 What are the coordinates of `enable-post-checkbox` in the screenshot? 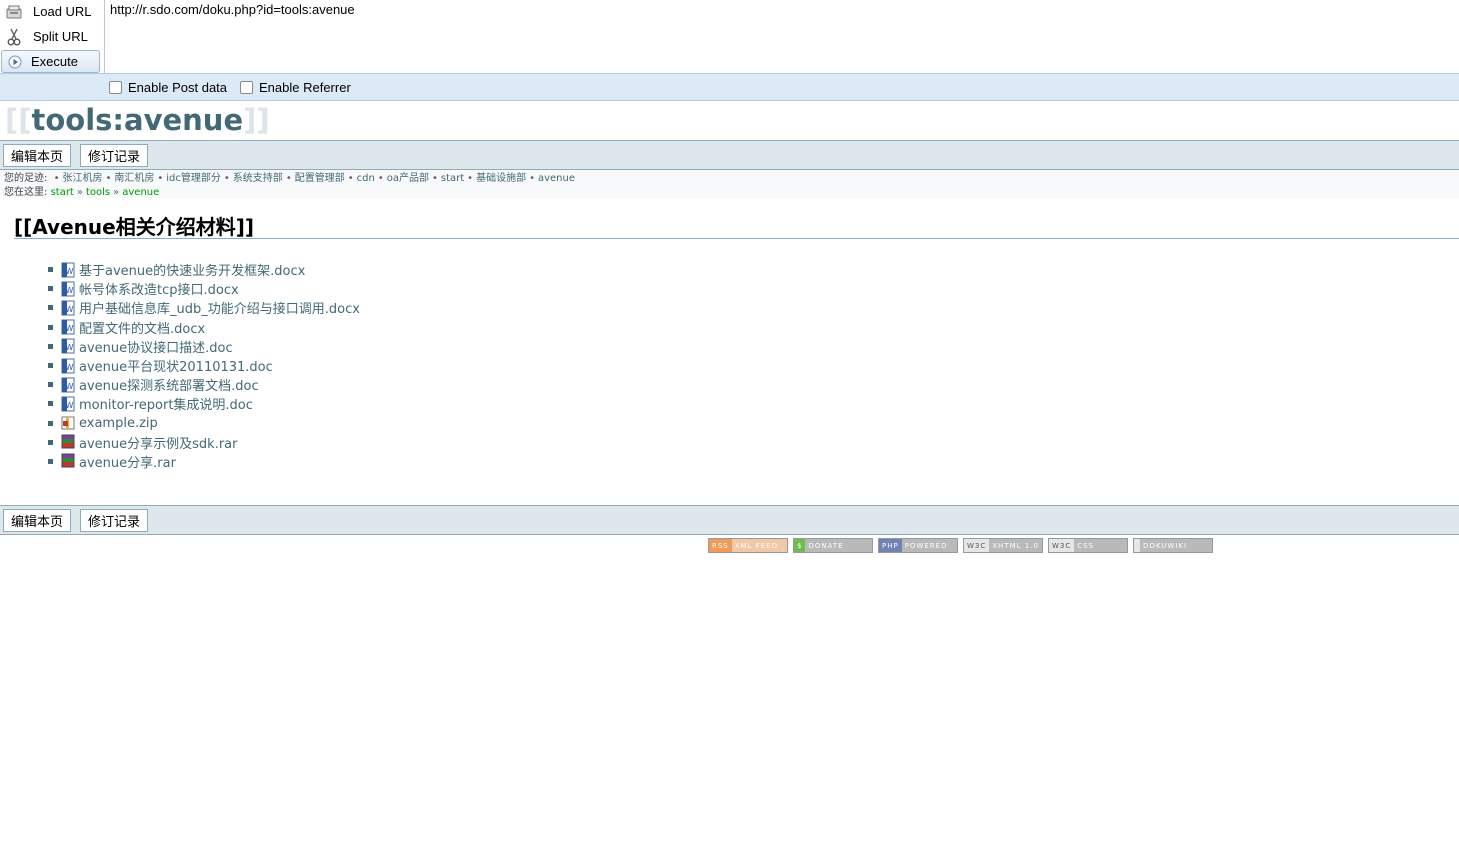 It's located at (115, 87).